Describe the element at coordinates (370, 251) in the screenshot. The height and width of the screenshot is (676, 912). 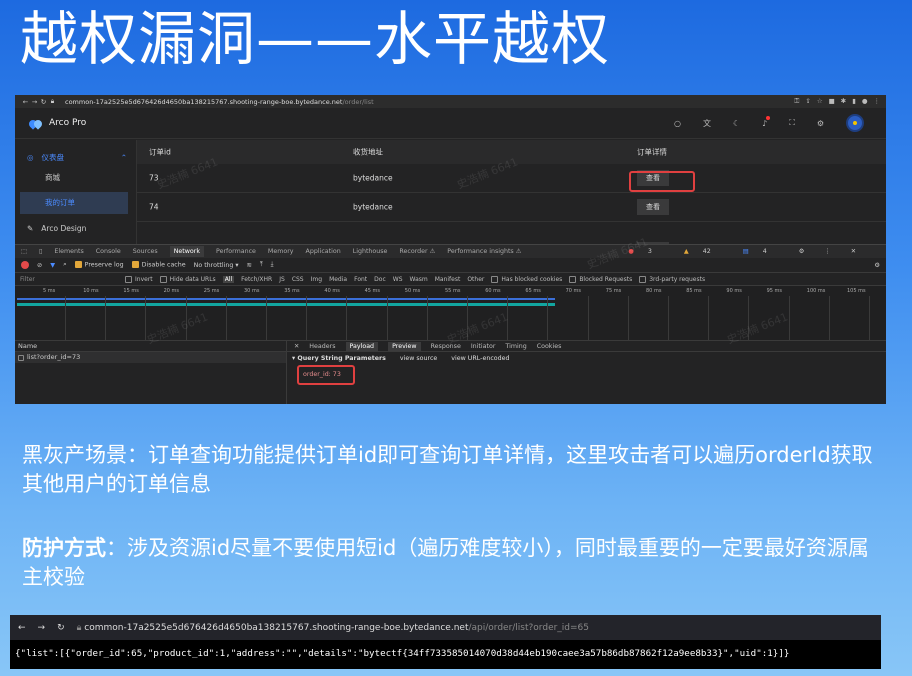
I see `tab-lighthouse: Lighthouse` at that location.